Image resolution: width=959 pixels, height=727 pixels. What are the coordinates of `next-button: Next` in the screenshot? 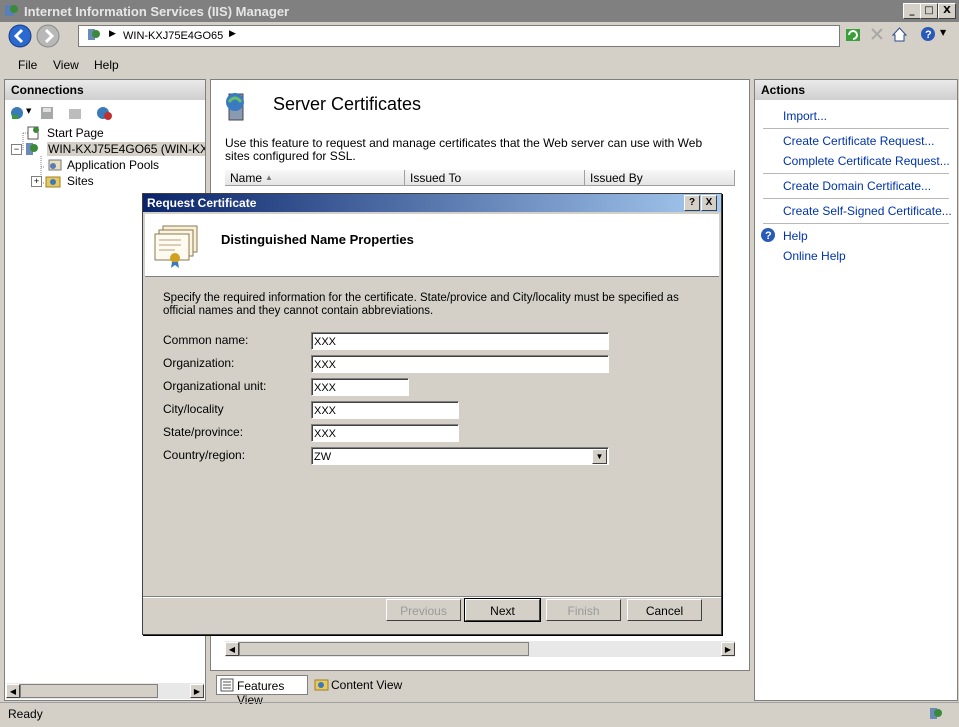 It's located at (502, 610).